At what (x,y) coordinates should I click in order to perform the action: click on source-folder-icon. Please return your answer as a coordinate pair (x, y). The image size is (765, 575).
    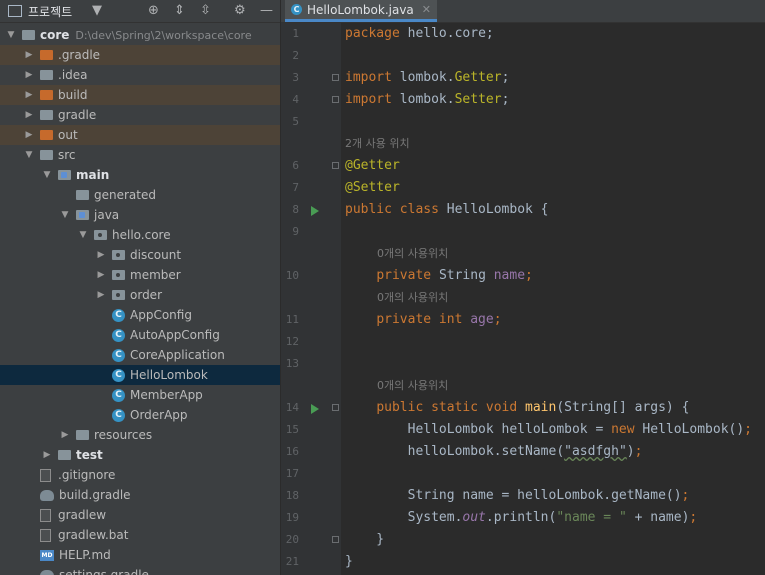
    Looking at the image, I should click on (64, 175).